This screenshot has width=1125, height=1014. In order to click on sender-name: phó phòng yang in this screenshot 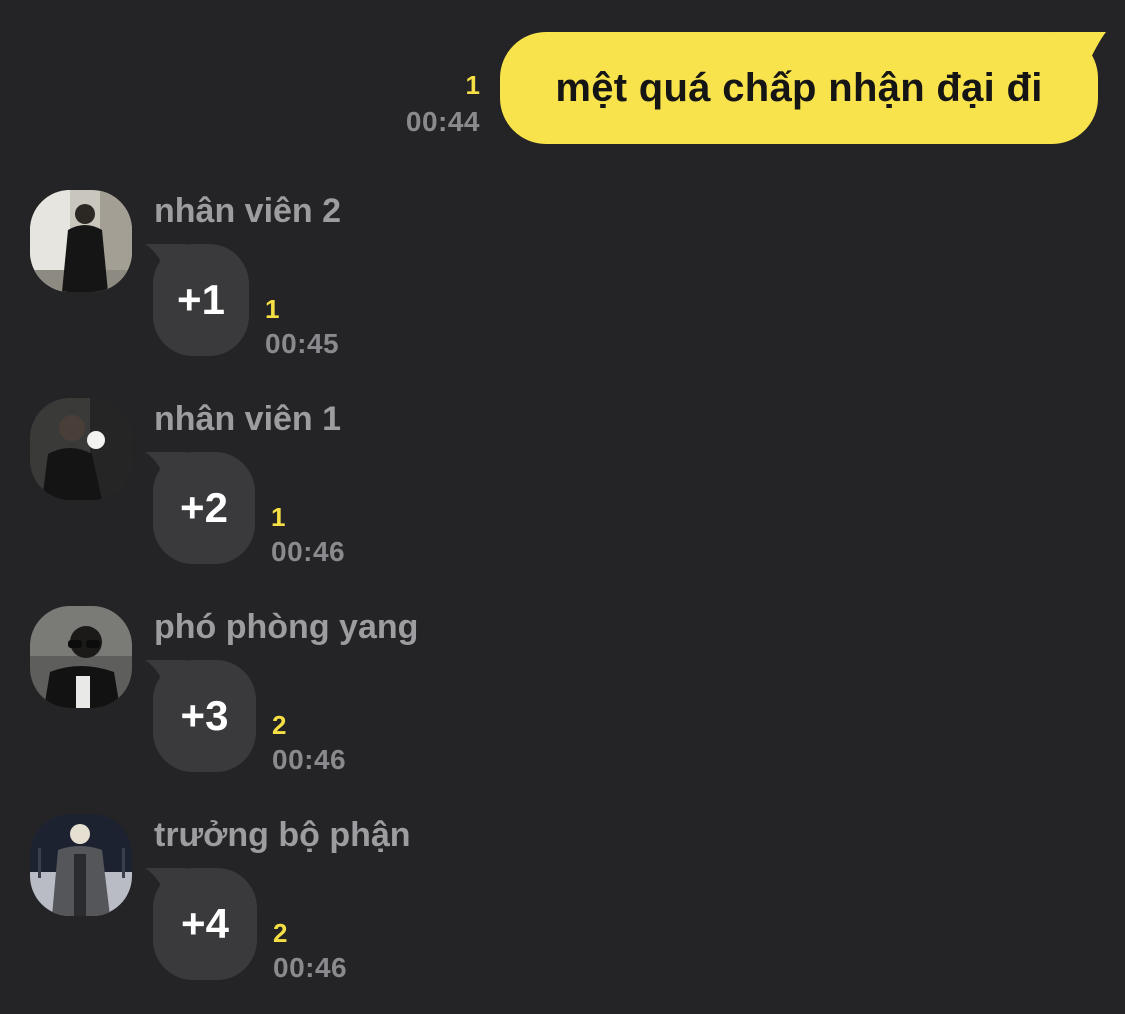, I will do `click(286, 627)`.